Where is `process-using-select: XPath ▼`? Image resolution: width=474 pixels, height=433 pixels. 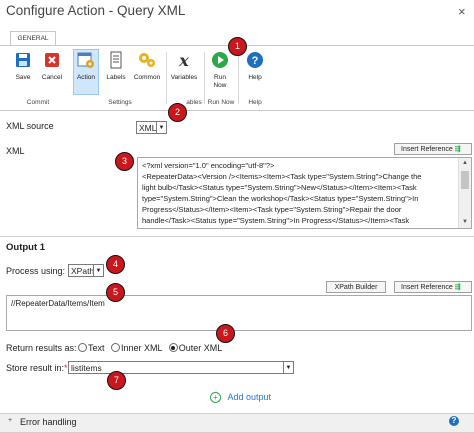
process-using-select: XPath ▼ is located at coordinates (86, 270).